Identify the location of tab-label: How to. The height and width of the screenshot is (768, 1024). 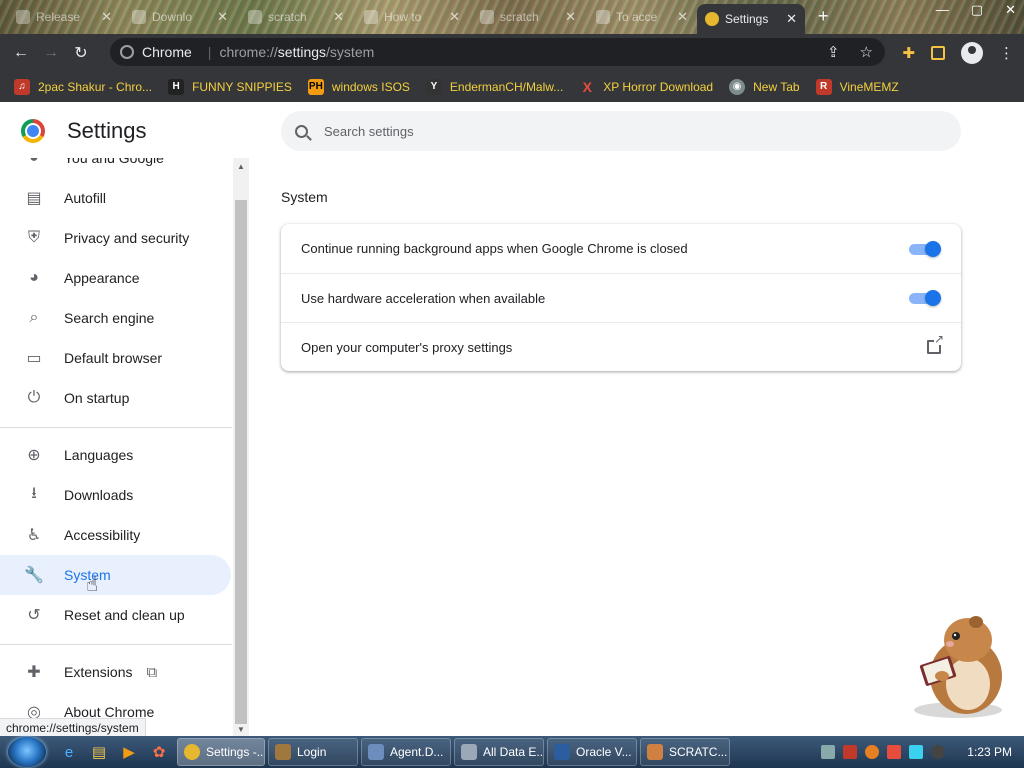
(403, 17).